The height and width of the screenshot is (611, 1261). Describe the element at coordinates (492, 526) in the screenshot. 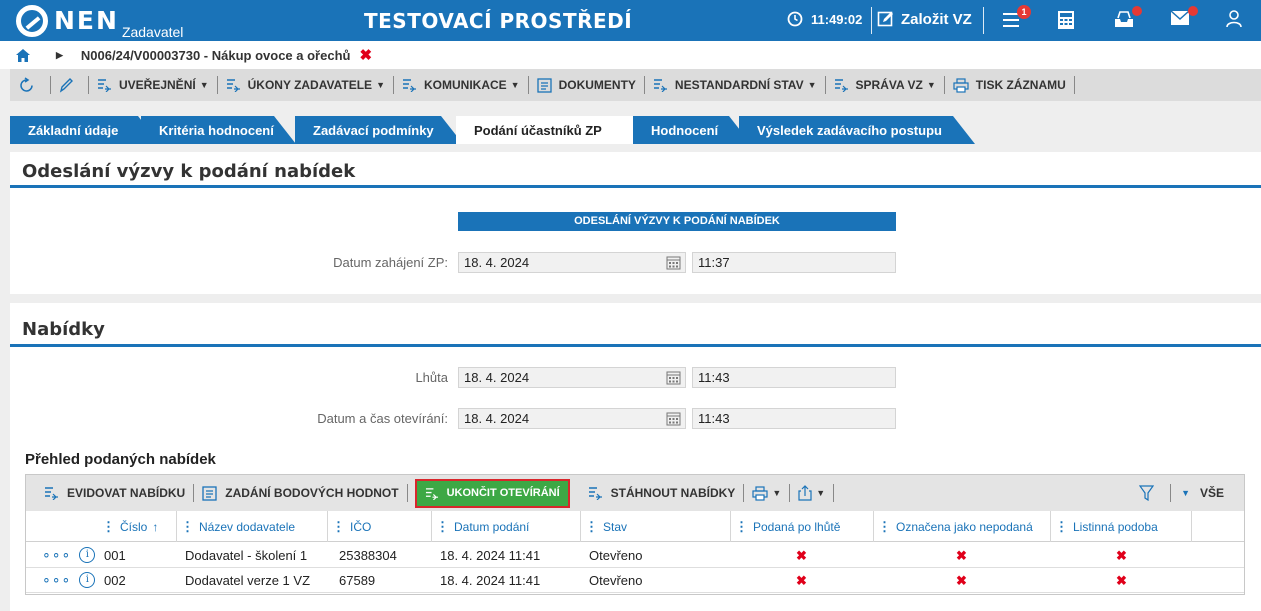

I see `column-submitted-label: Datum podání` at that location.